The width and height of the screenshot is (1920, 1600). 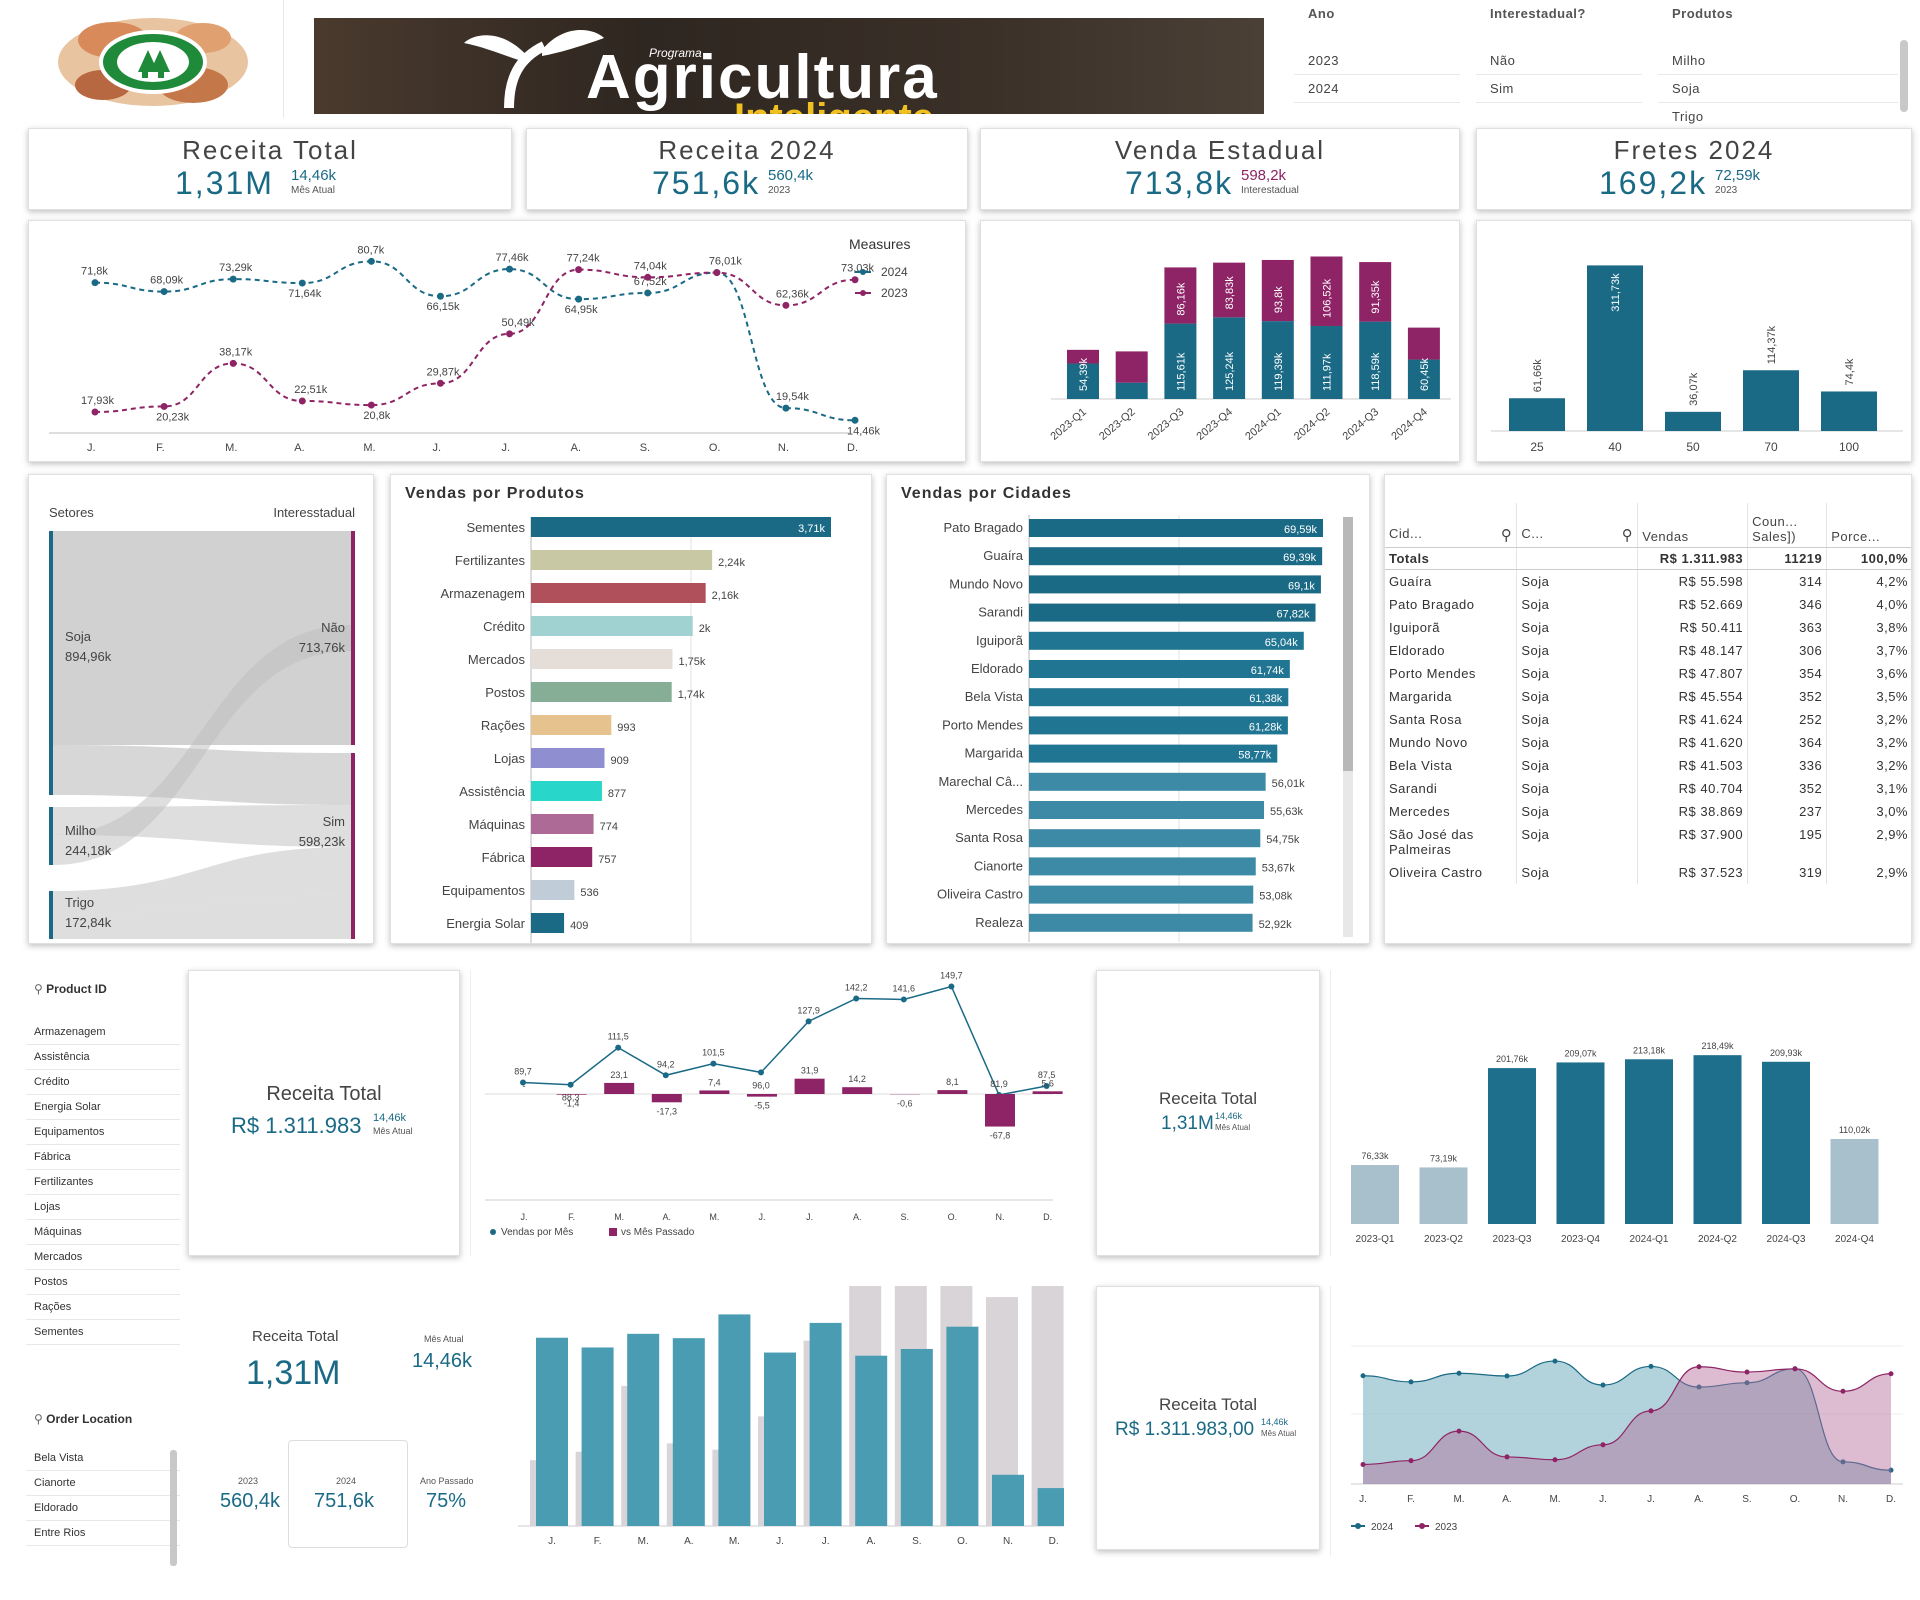 I want to click on table-cell: Margarida, so click(x=1451, y=696).